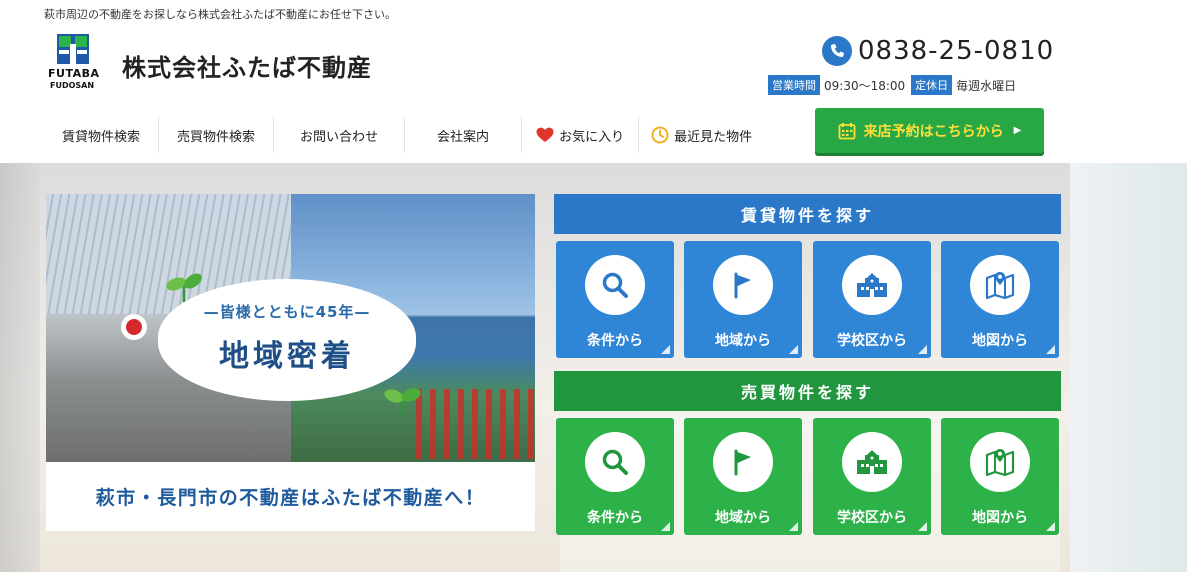 The width and height of the screenshot is (1187, 572). Describe the element at coordinates (807, 214) in the screenshot. I see `rental-search-heading: 賃貸物件を探す` at that location.